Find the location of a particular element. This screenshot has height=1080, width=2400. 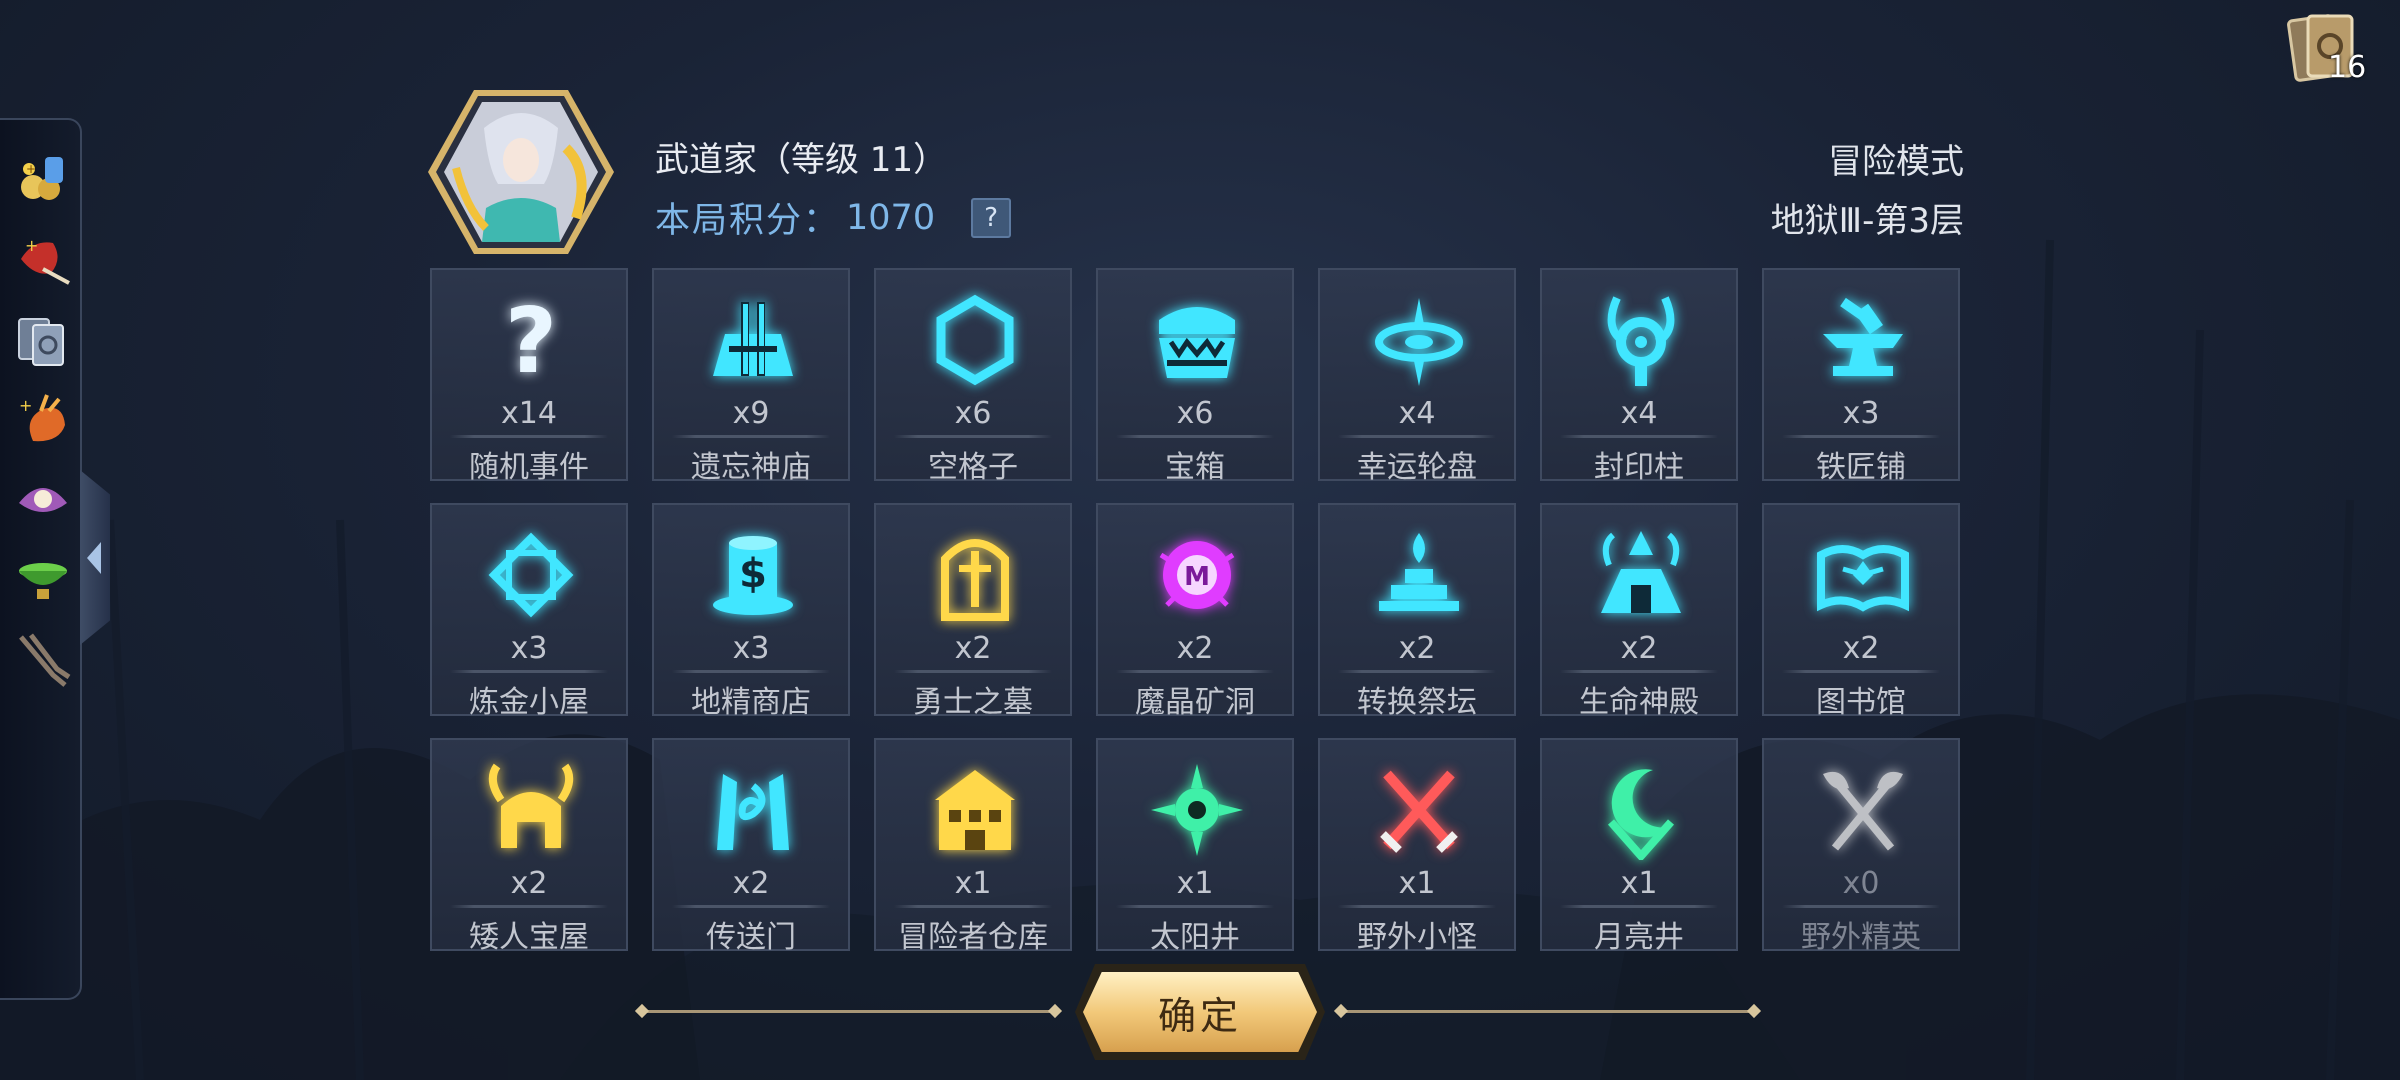

score-value: 1070 is located at coordinates (891, 217).